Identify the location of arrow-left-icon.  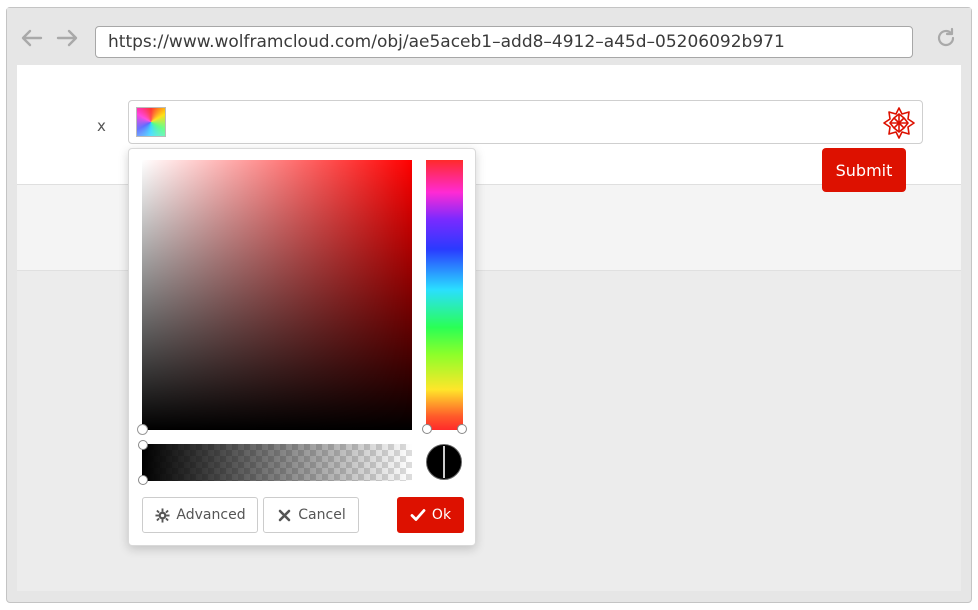
(32, 38).